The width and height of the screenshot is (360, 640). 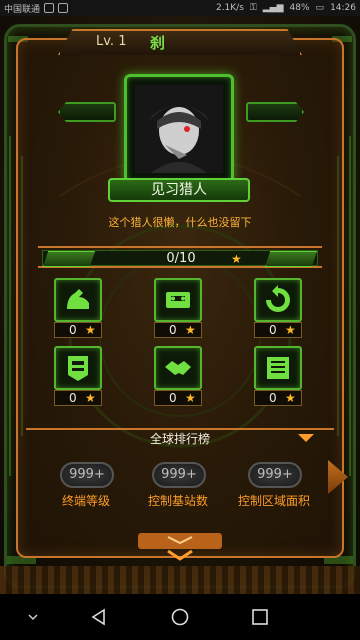 I want to click on chevron-down-icon, so click(x=33, y=617).